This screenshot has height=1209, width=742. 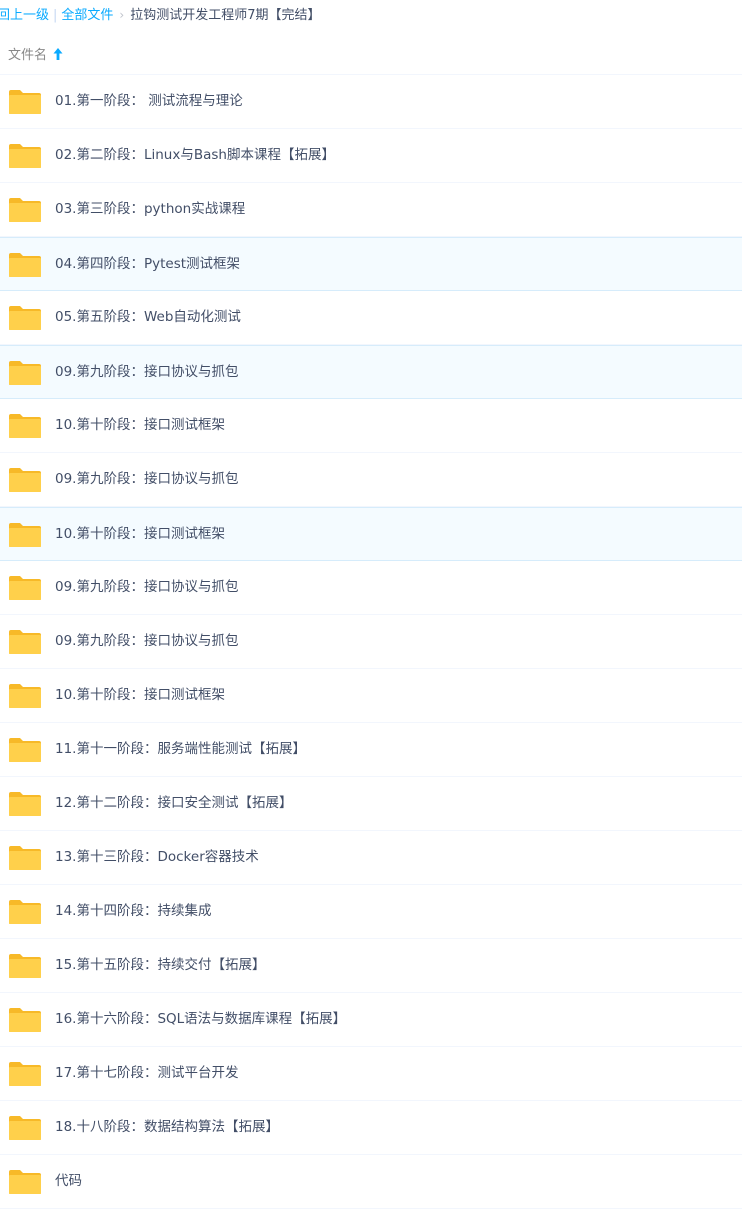 What do you see at coordinates (173, 803) in the screenshot?
I see `file-name: 12.第十二阶段：接口安全测试【拓展】` at bounding box center [173, 803].